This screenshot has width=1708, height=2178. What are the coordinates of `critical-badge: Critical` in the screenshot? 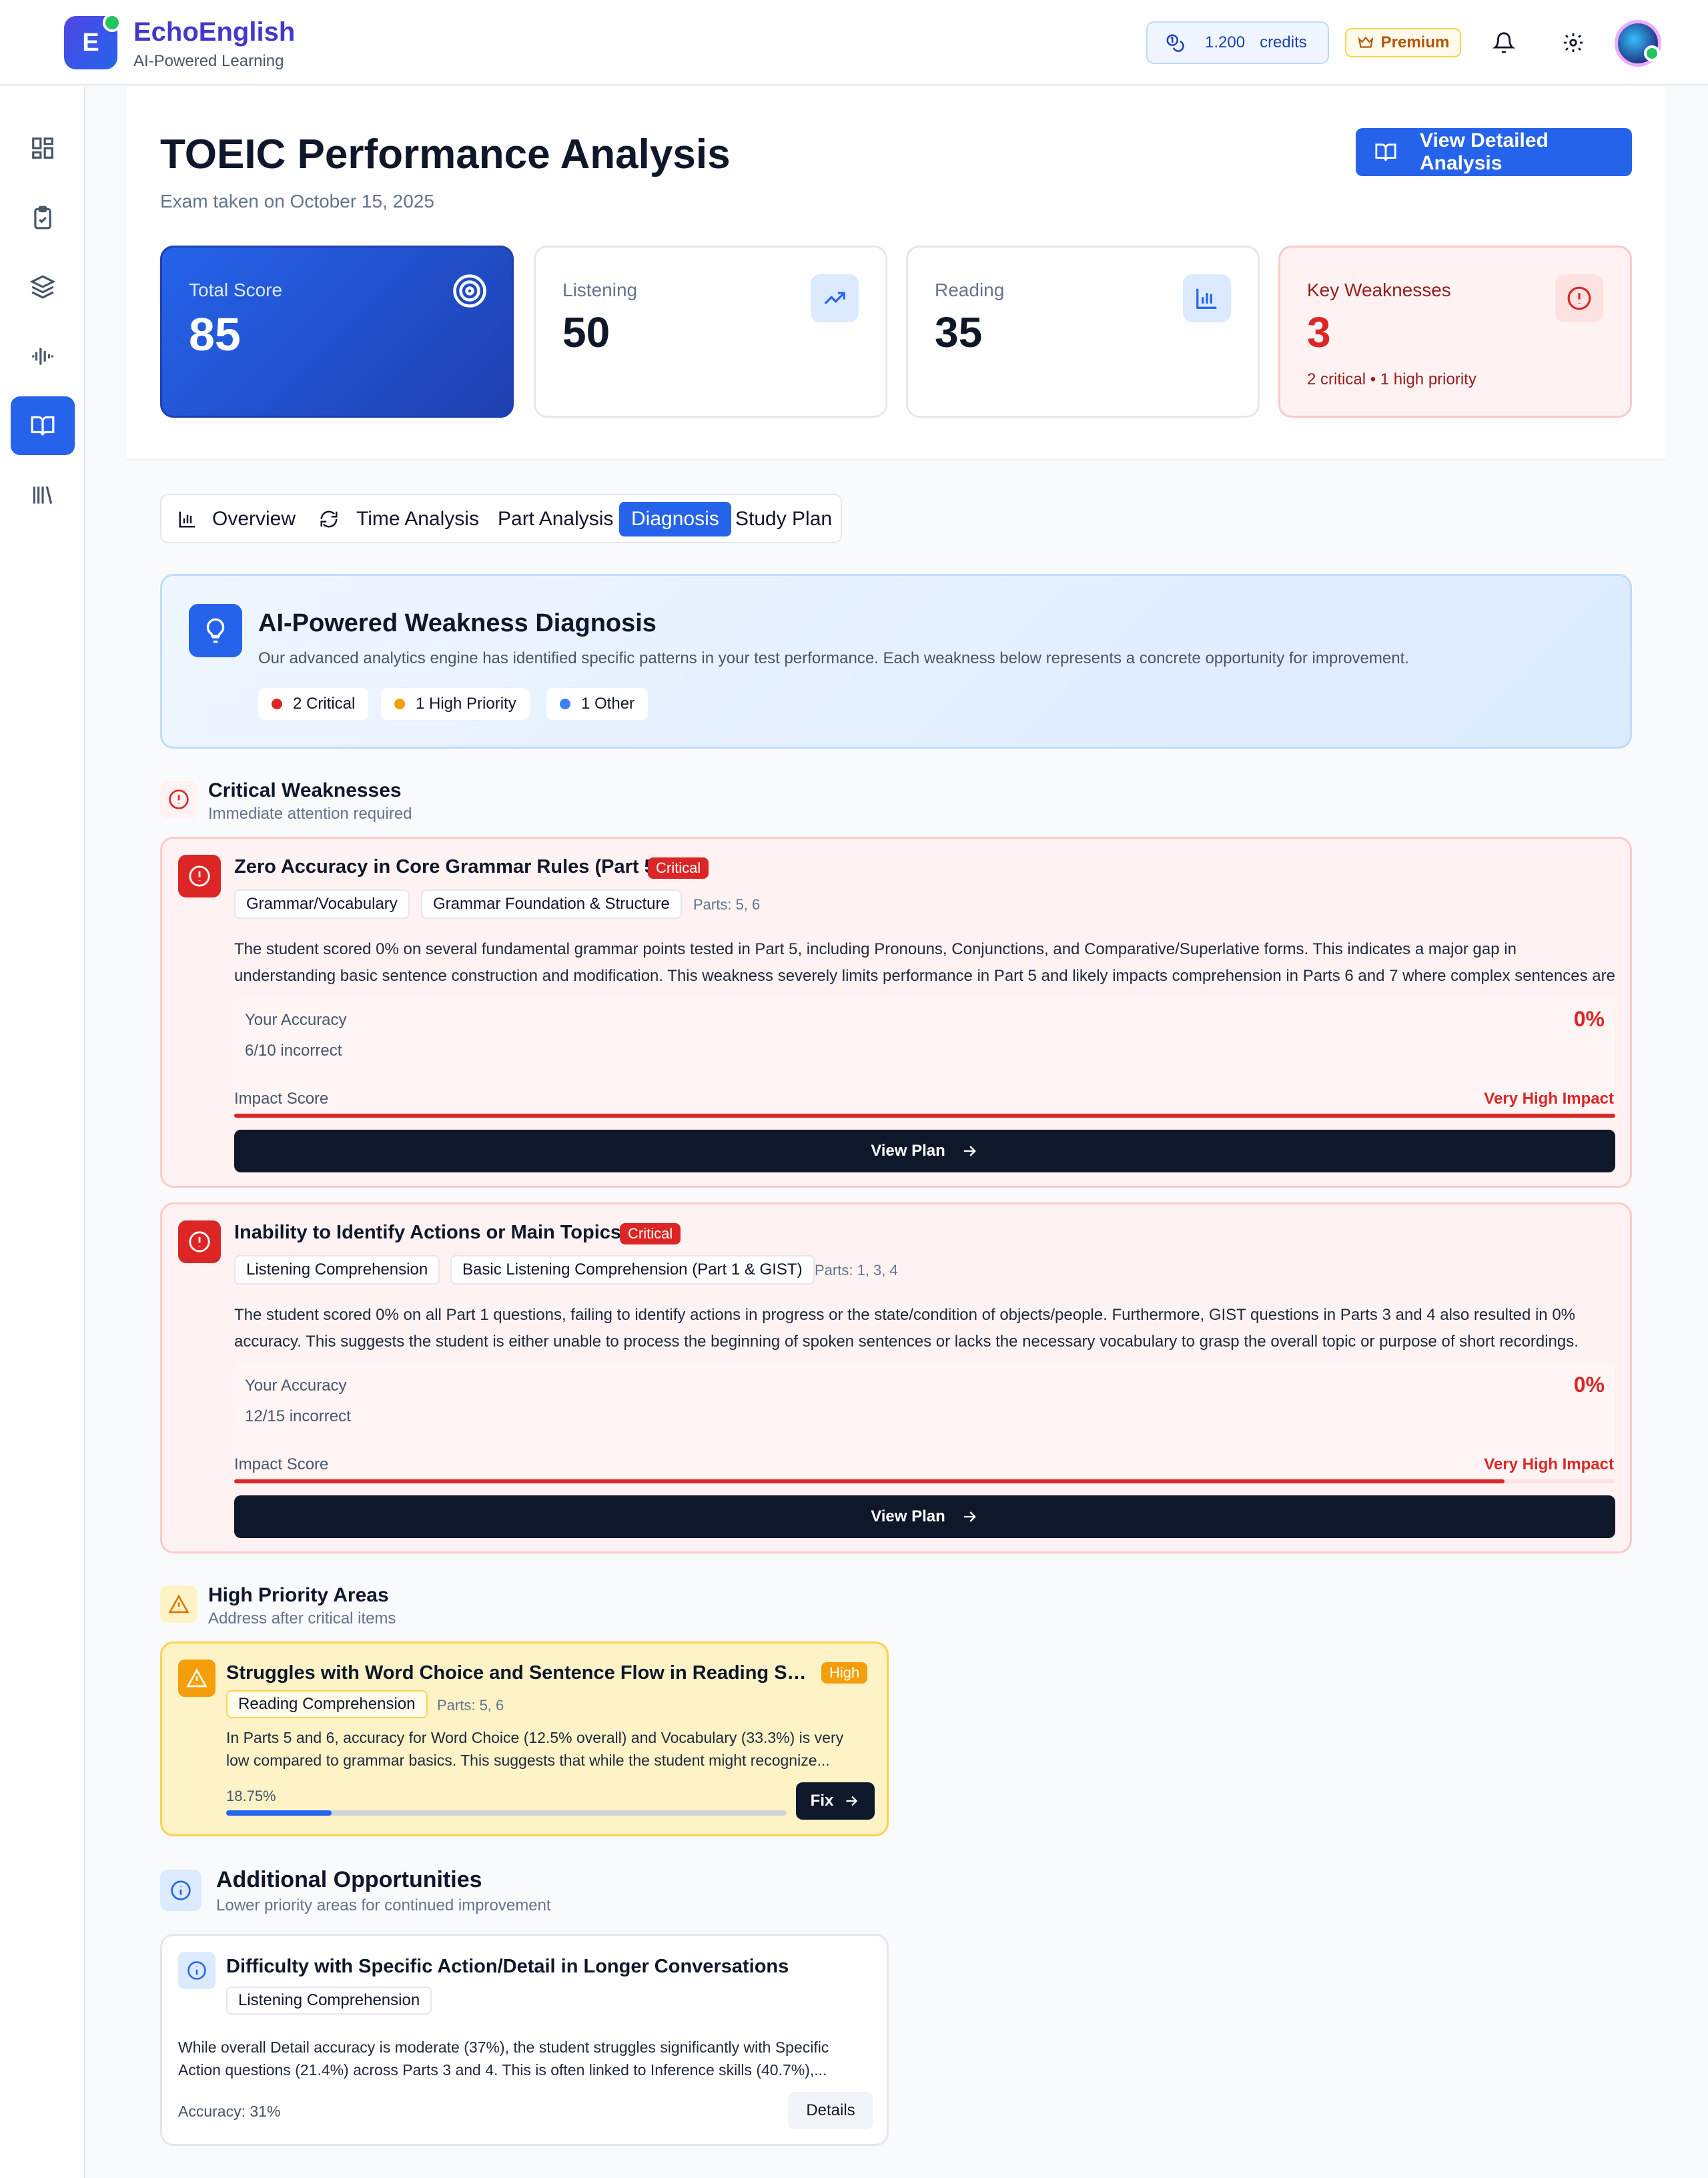 It's located at (651, 1233).